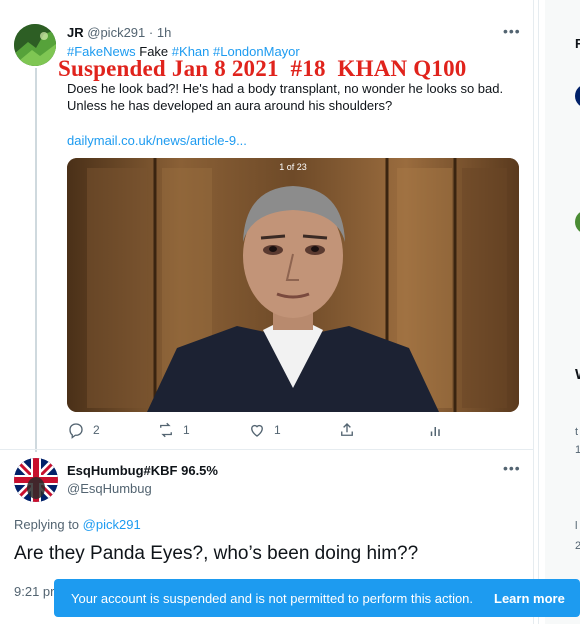  I want to click on tweet-header: JR @pick291 · 1h, so click(119, 32).